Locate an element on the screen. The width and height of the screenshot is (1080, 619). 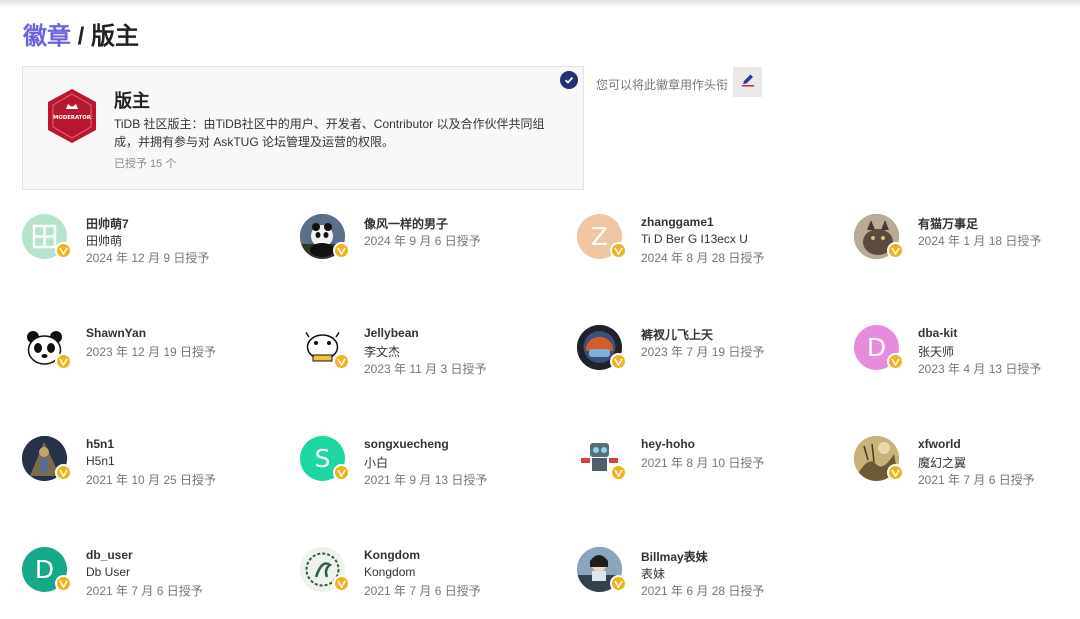
header-shadow is located at coordinates (540, 4).